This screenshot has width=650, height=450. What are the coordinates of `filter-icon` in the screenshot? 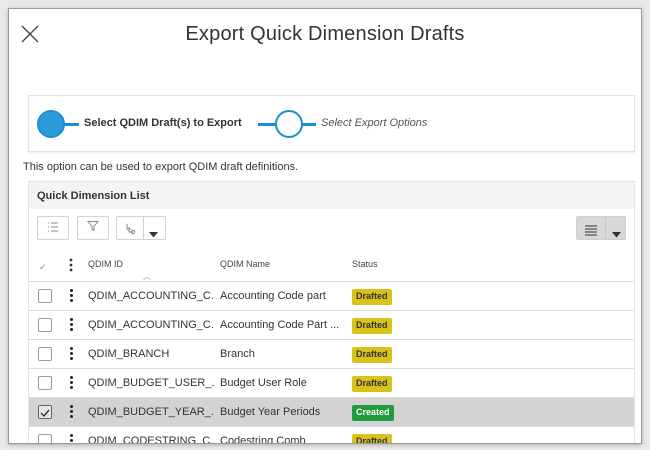 It's located at (93, 228).